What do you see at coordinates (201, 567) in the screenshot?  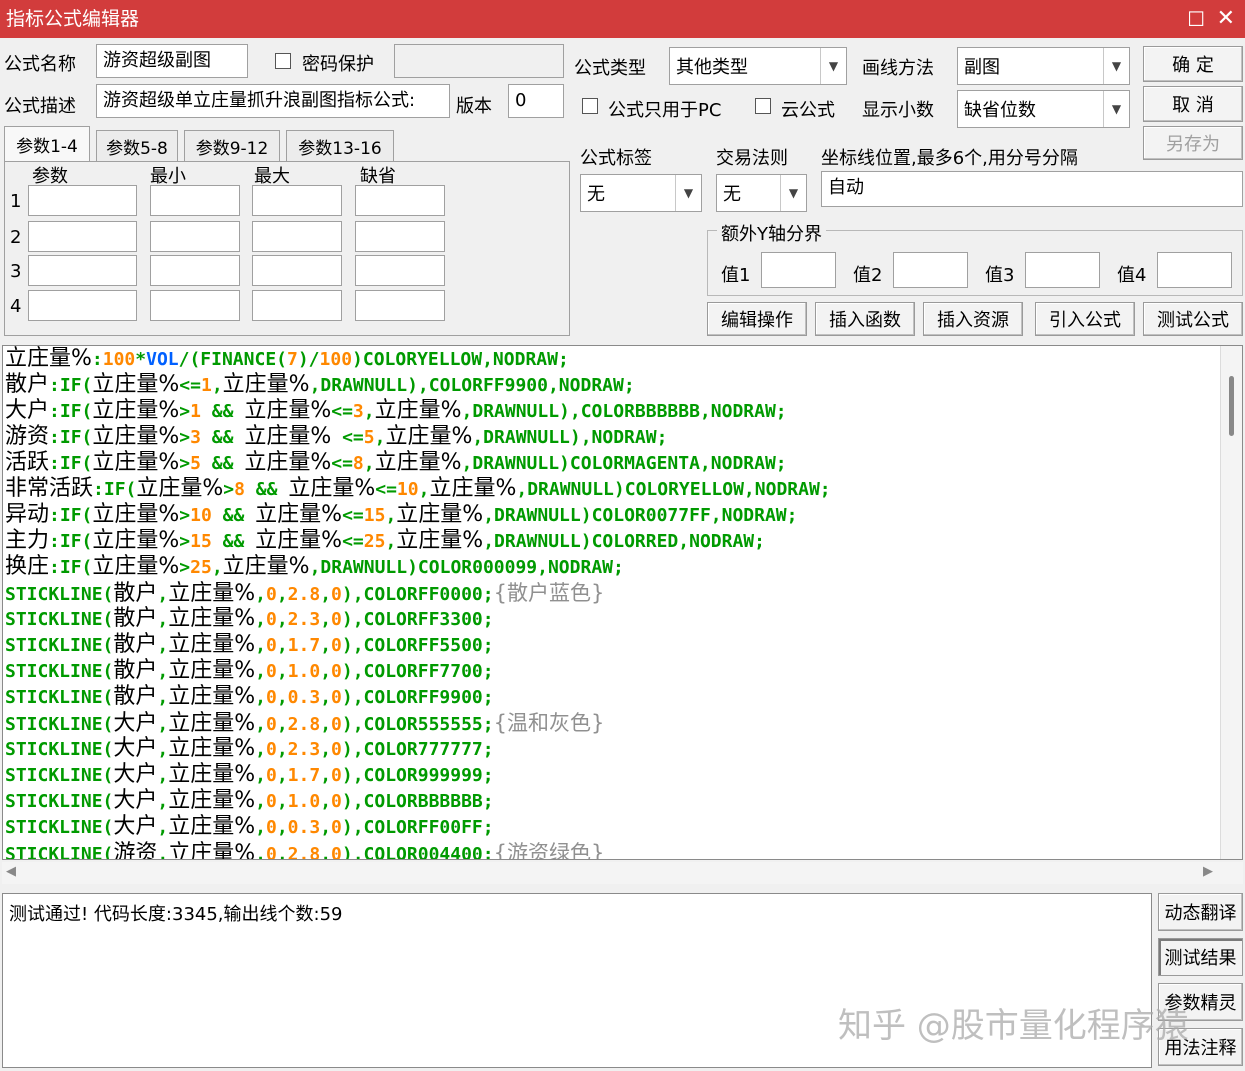 I see `code-token: 25` at bounding box center [201, 567].